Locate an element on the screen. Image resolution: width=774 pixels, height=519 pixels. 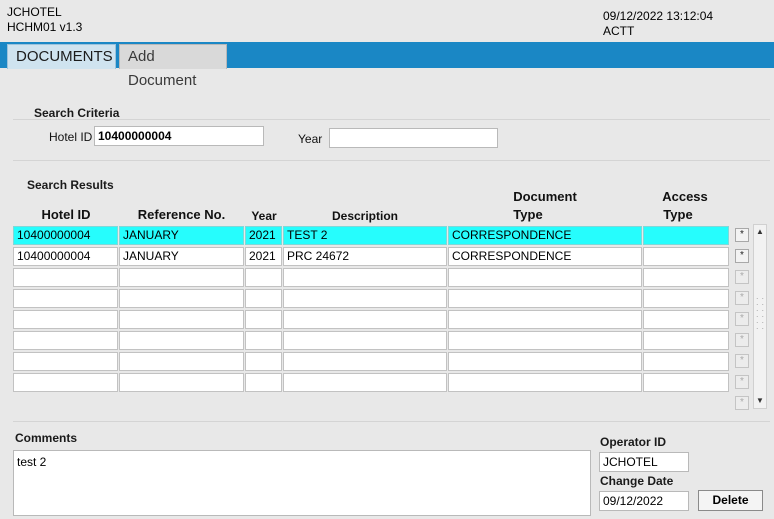
comments-textarea: test 2 is located at coordinates (302, 483).